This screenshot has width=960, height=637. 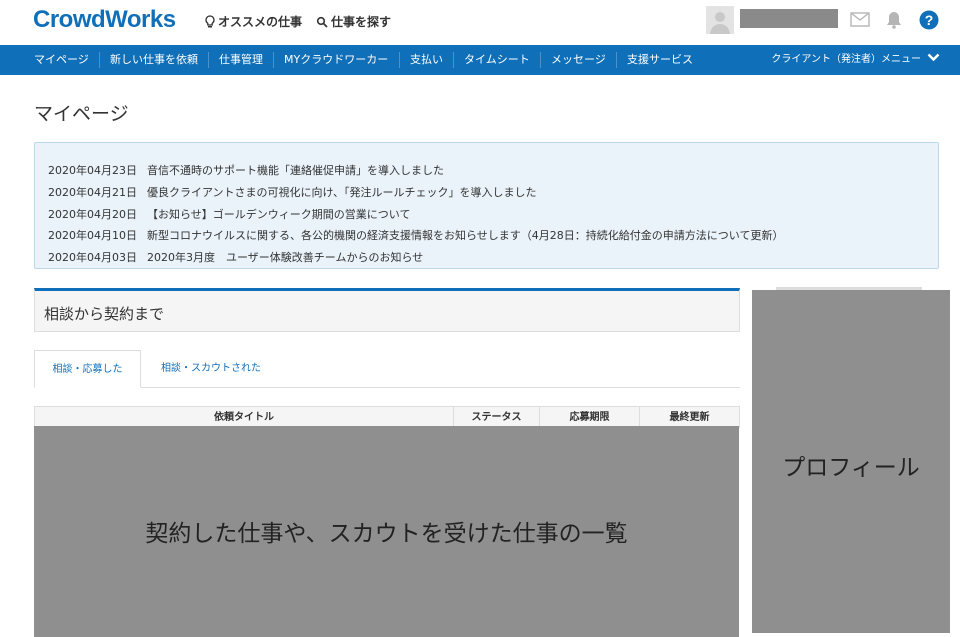 I want to click on nav-messages: メッセージ, so click(x=578, y=60).